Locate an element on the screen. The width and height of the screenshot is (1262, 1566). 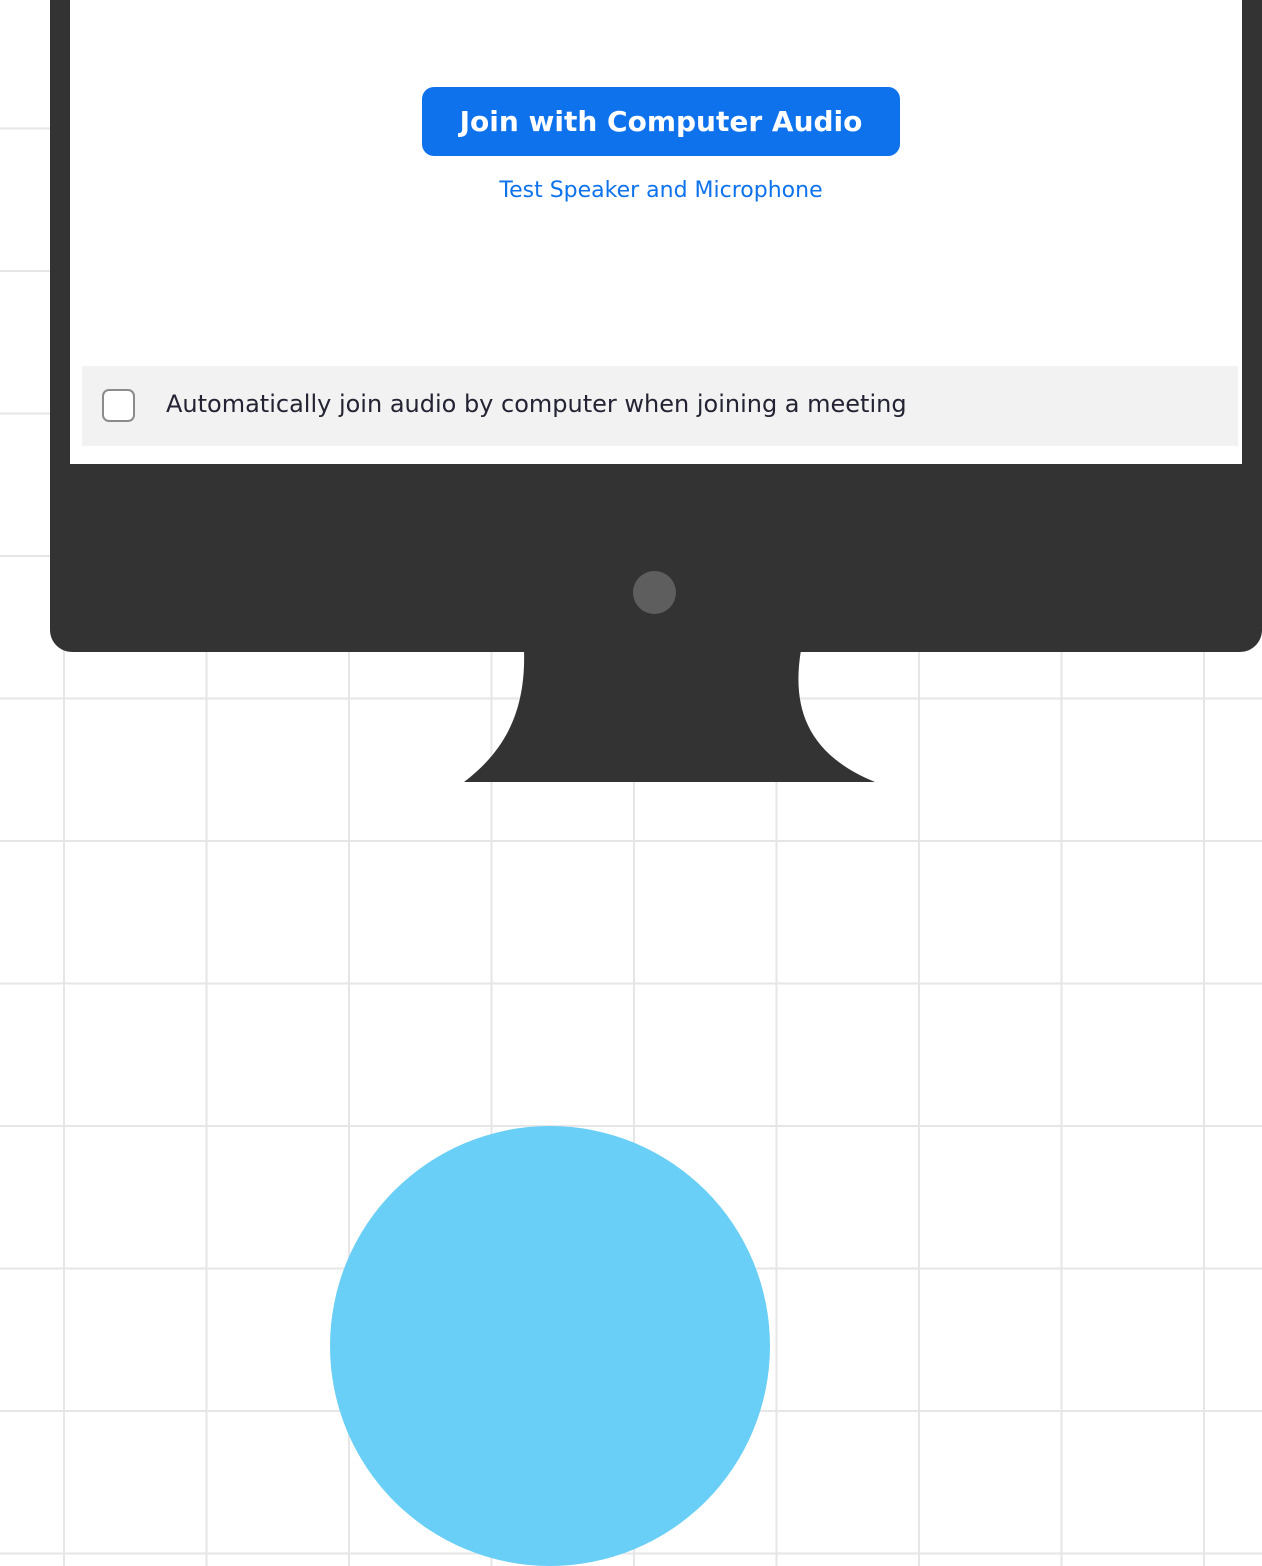
test-speaker-microphone-link: Test Speaker and Microphone is located at coordinates (661, 190).